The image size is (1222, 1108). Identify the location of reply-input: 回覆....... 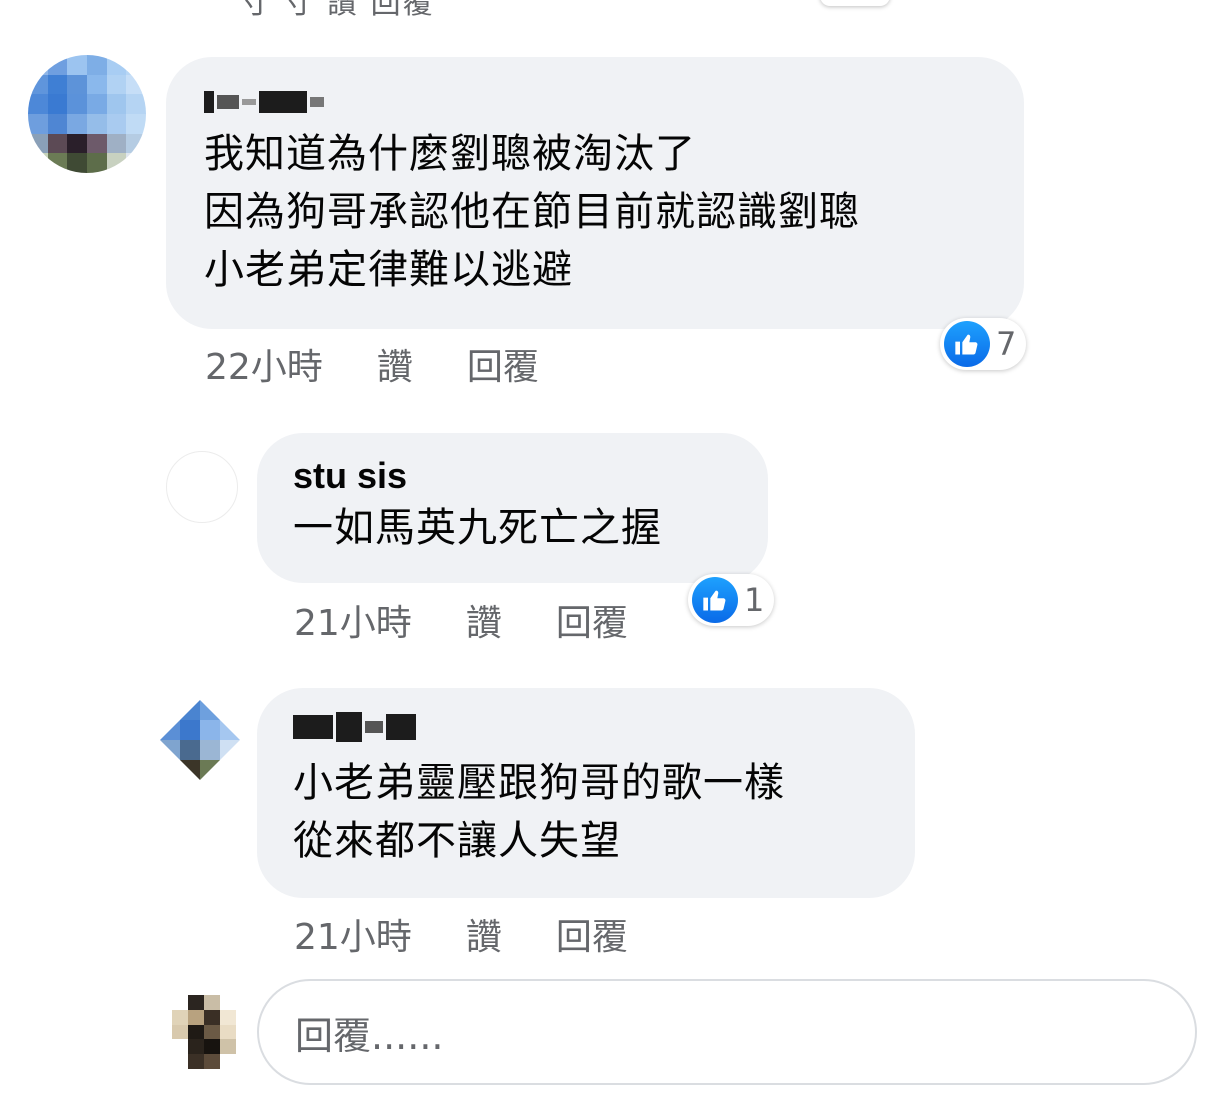
(727, 1032).